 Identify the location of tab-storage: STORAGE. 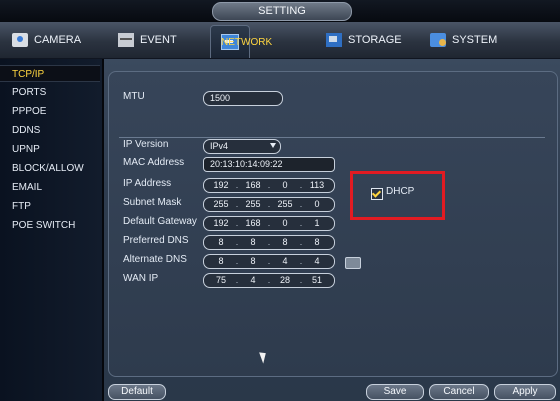
(364, 40).